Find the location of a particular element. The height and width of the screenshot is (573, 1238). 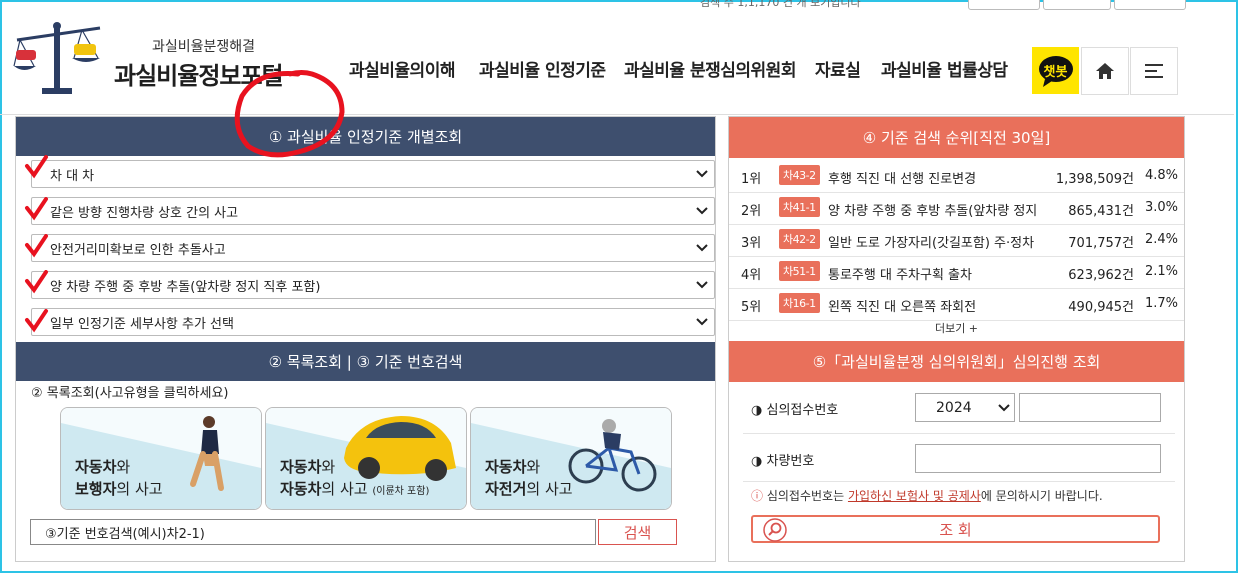

select-value: 차 대 차 is located at coordinates (72, 176).